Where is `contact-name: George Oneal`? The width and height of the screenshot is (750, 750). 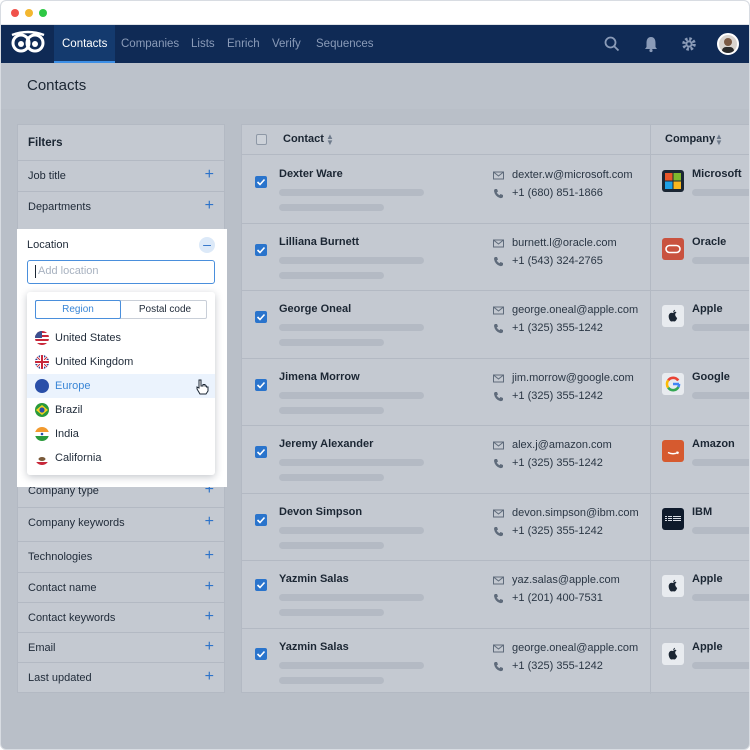
contact-name: George Oneal is located at coordinates (315, 309).